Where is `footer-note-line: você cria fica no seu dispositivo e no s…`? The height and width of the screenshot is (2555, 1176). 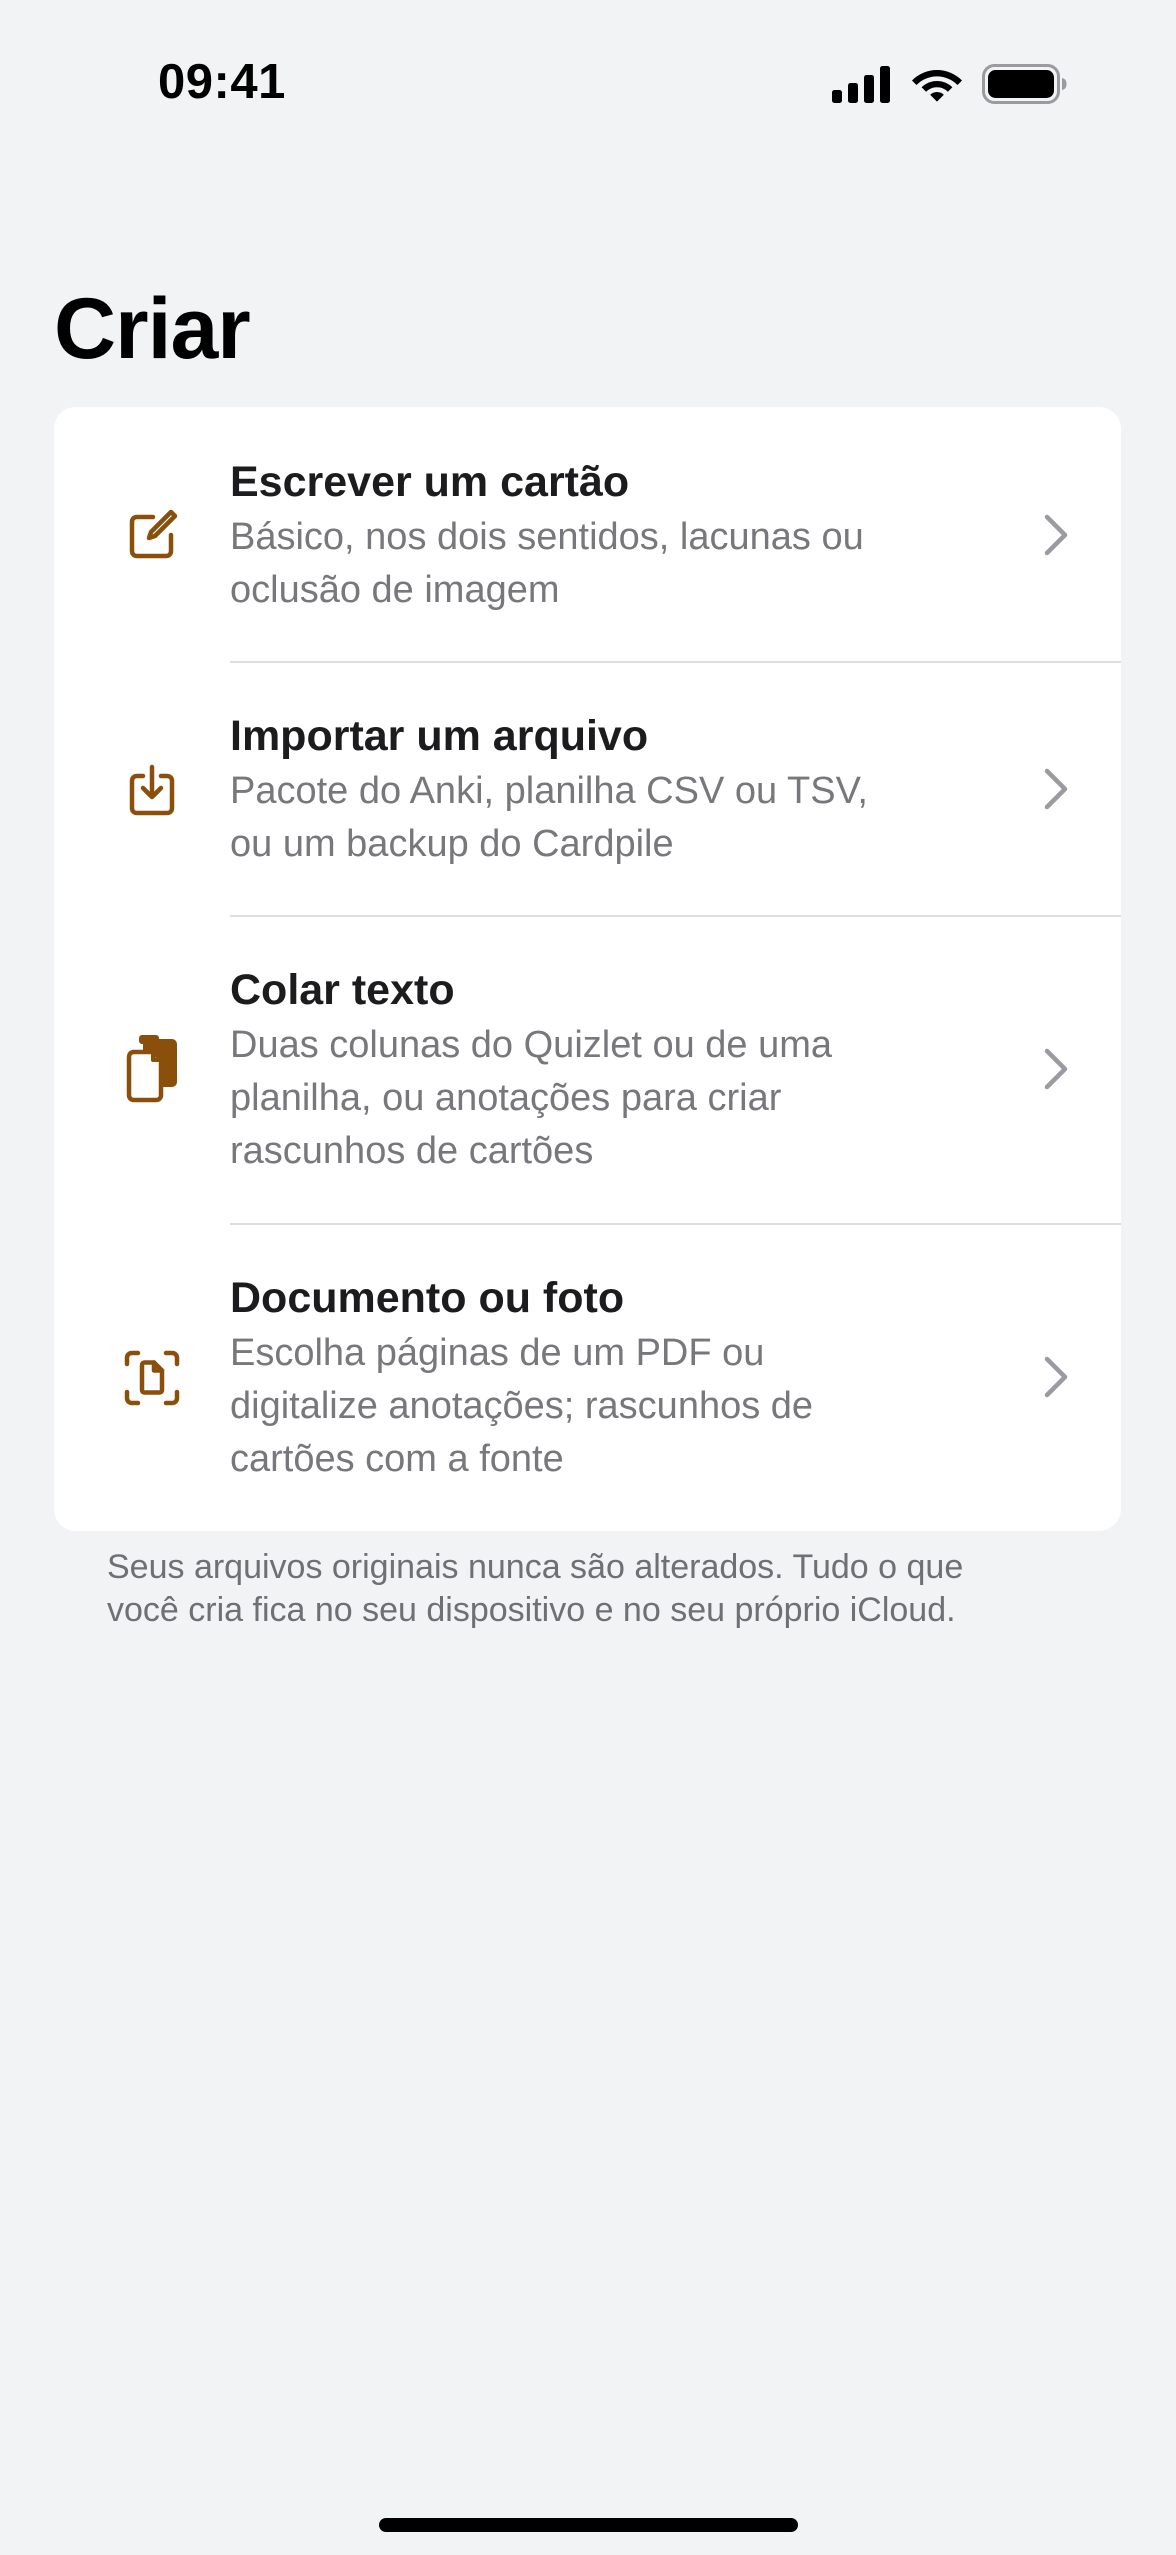
footer-note-line: você cria fica no seu dispositivo e no s… is located at coordinates (531, 1610).